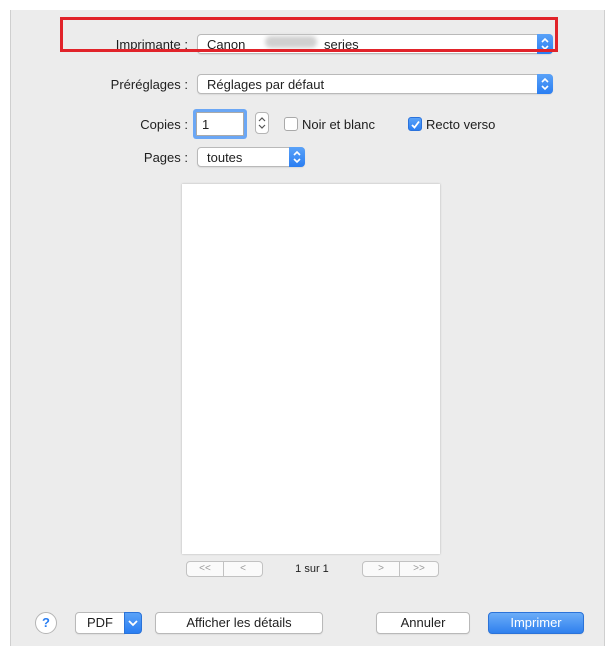  I want to click on last-page-button: >>, so click(419, 569).